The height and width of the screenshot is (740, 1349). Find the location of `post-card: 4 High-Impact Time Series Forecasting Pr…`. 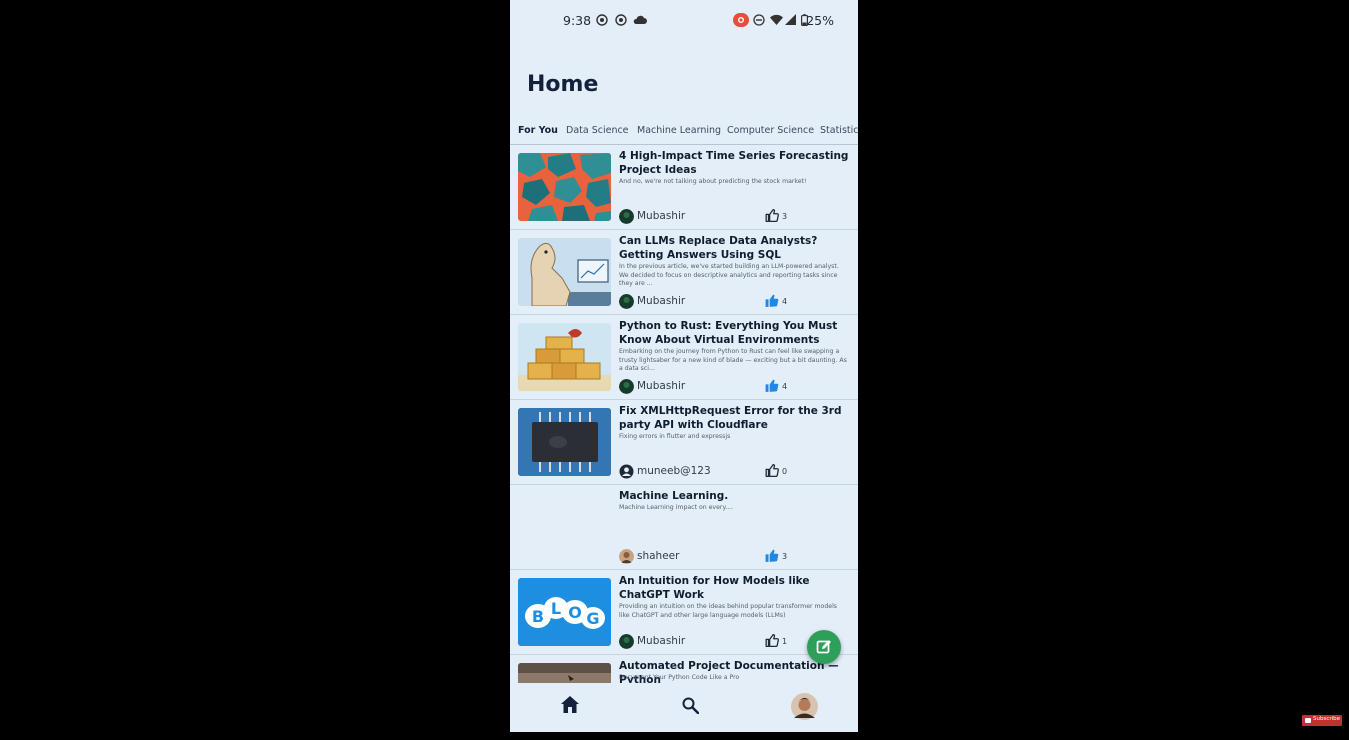

post-card: 4 High-Impact Time Series Forecasting Pr… is located at coordinates (684, 187).